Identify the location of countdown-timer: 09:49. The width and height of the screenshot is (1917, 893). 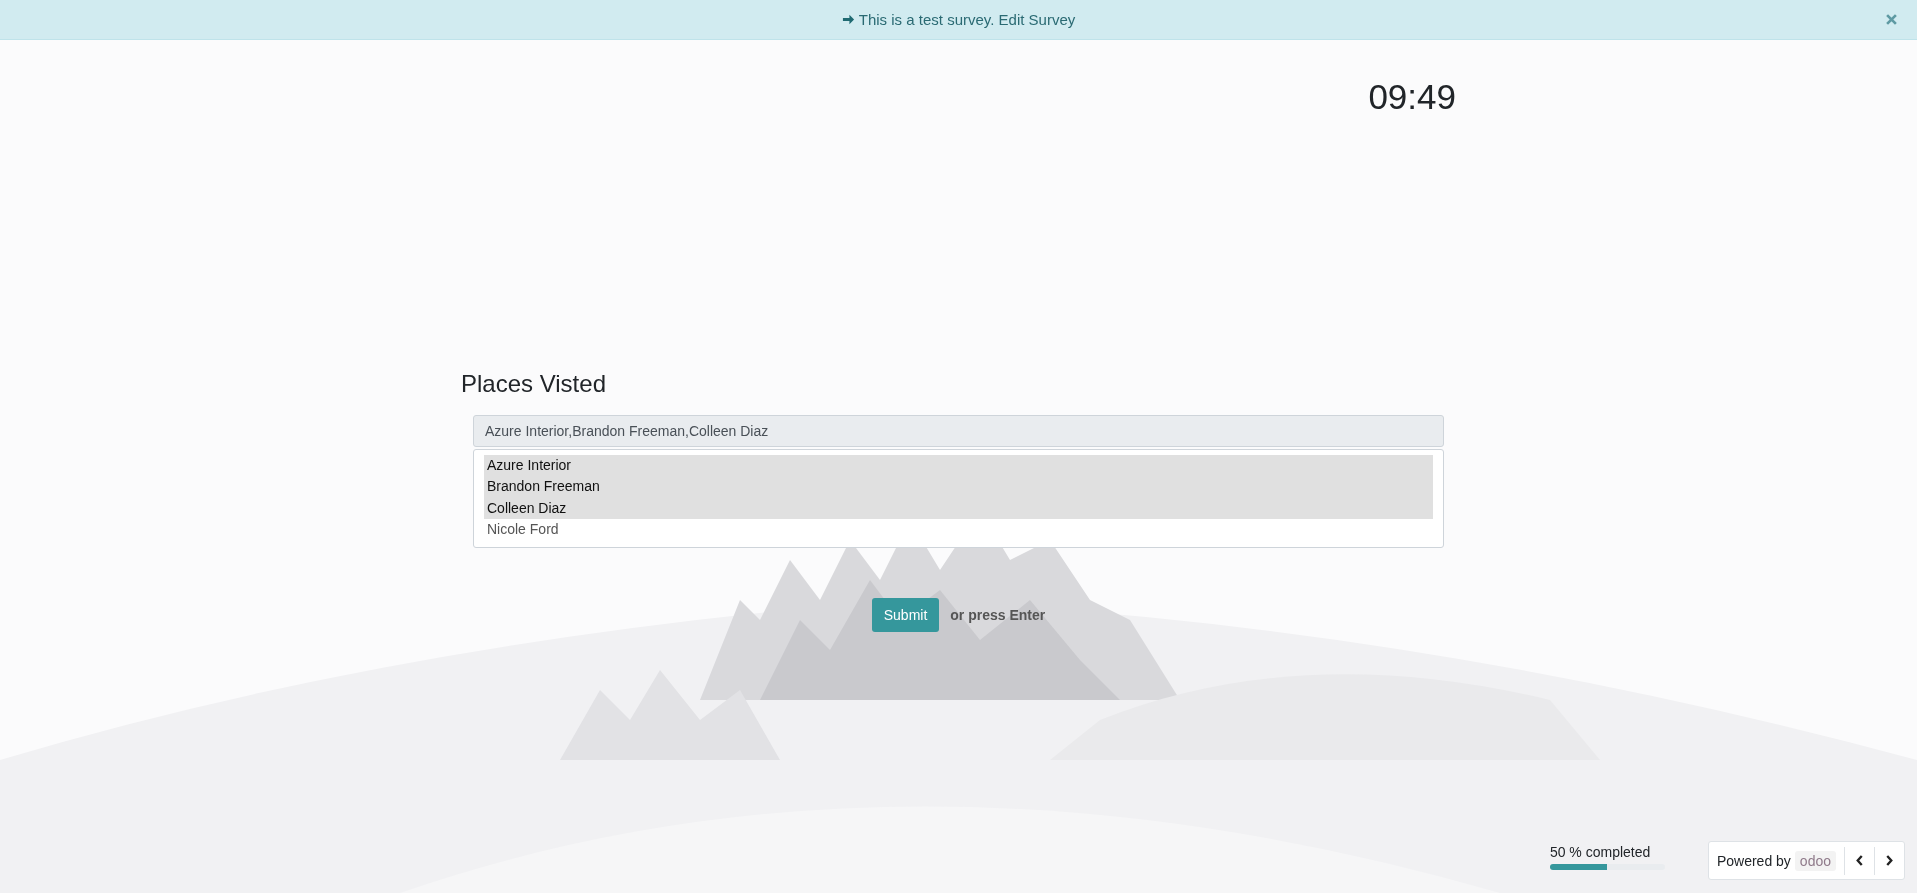
(1412, 97).